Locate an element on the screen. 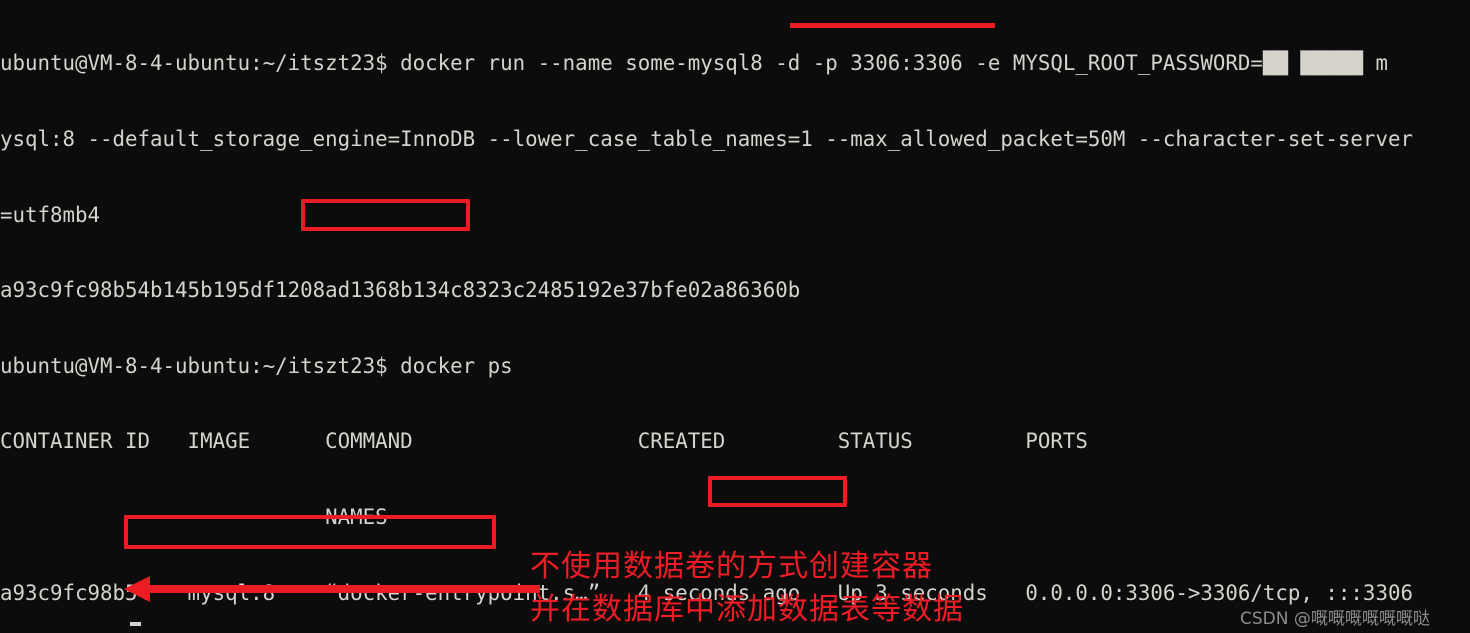 The width and height of the screenshot is (1470, 633). terminal-line: =utf8mb4 is located at coordinates (50, 214).